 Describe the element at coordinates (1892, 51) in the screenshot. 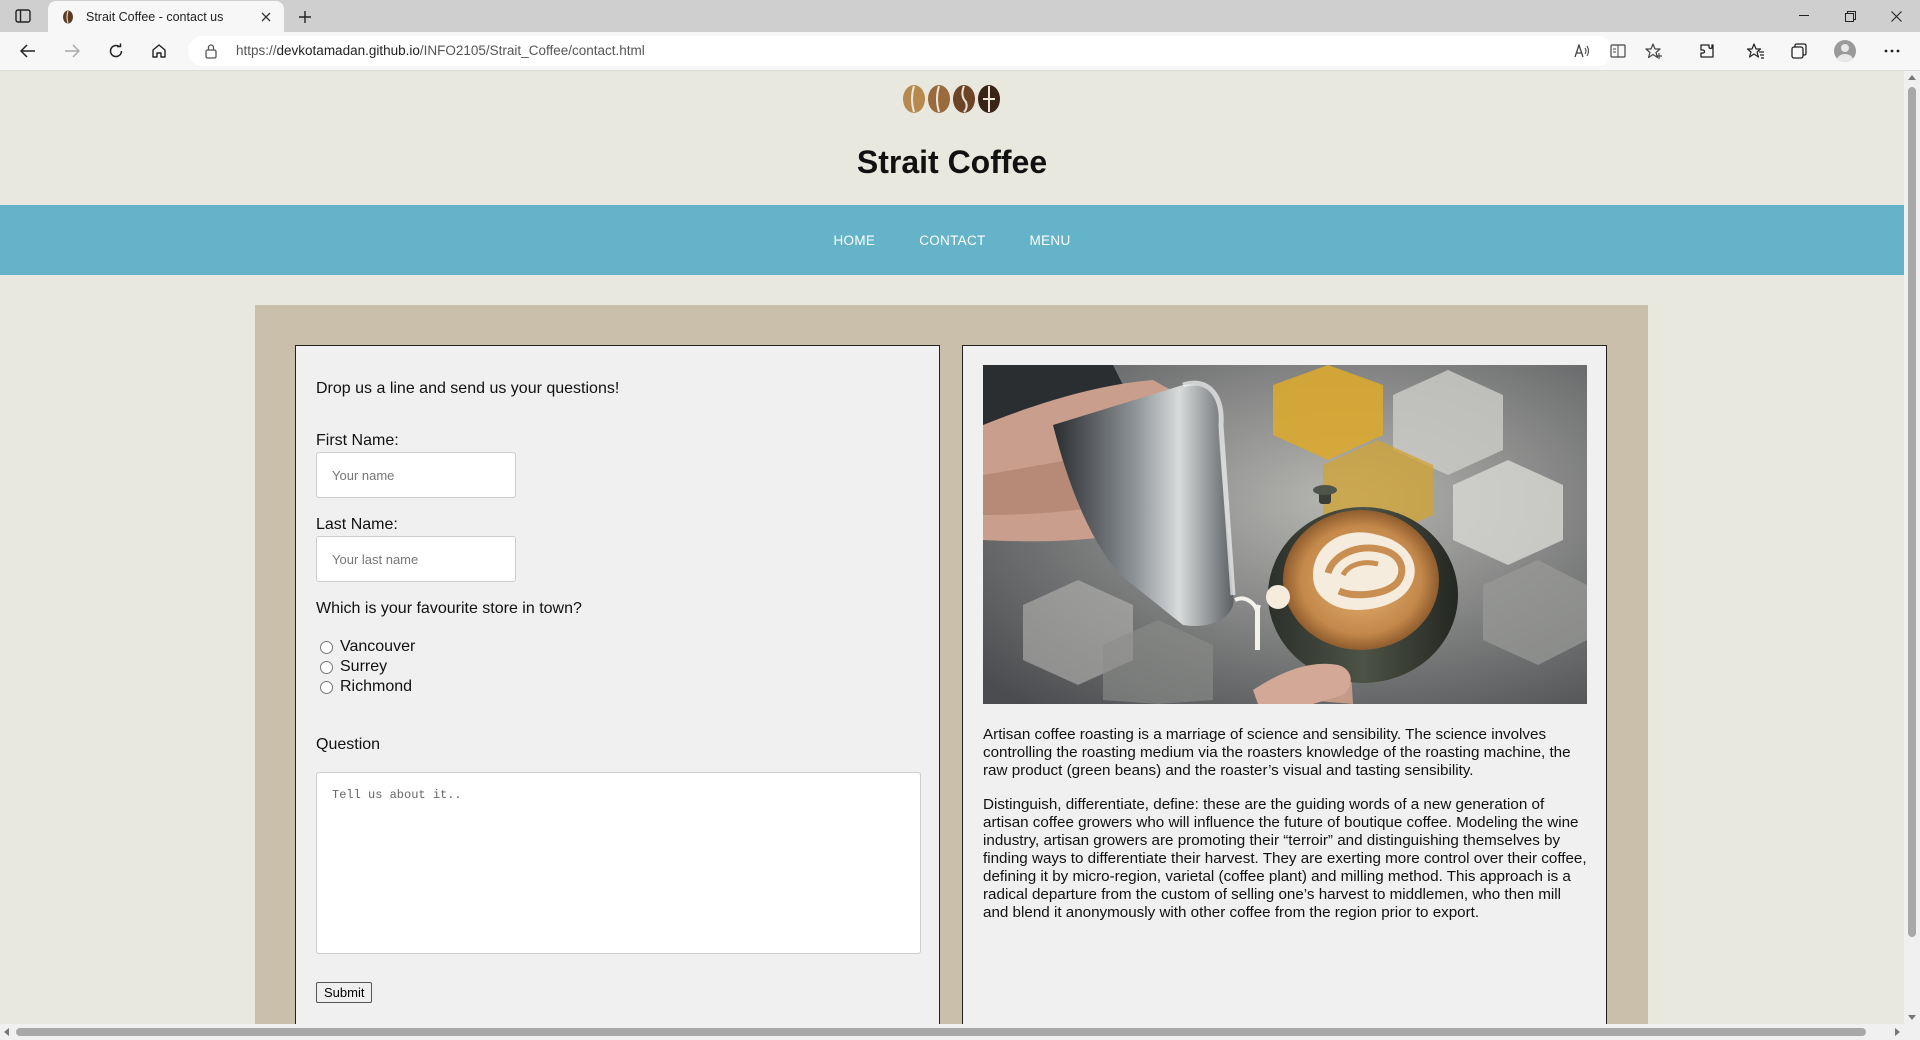

I see `more-icon` at that location.